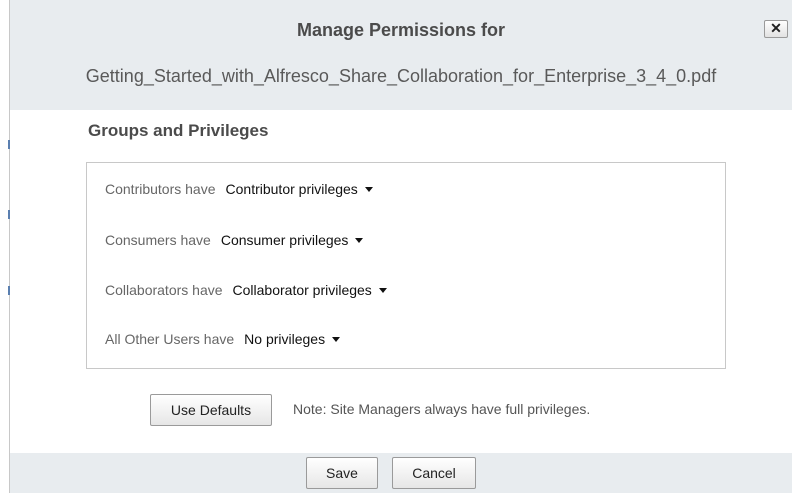  I want to click on select-value: Consumer privileges, so click(284, 240).